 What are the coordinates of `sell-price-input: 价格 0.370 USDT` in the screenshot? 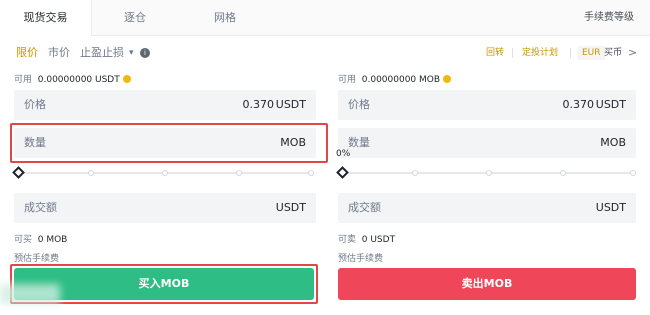 It's located at (487, 105).